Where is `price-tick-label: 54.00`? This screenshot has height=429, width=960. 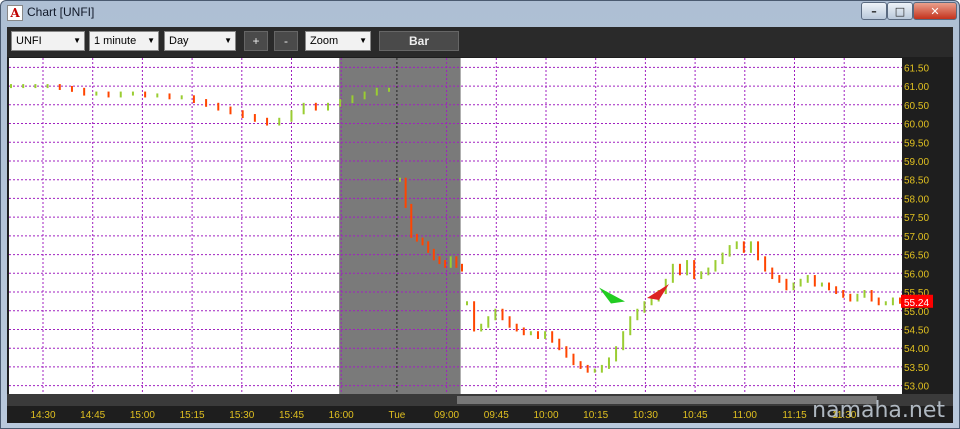
price-tick-label: 54.00 is located at coordinates (916, 349).